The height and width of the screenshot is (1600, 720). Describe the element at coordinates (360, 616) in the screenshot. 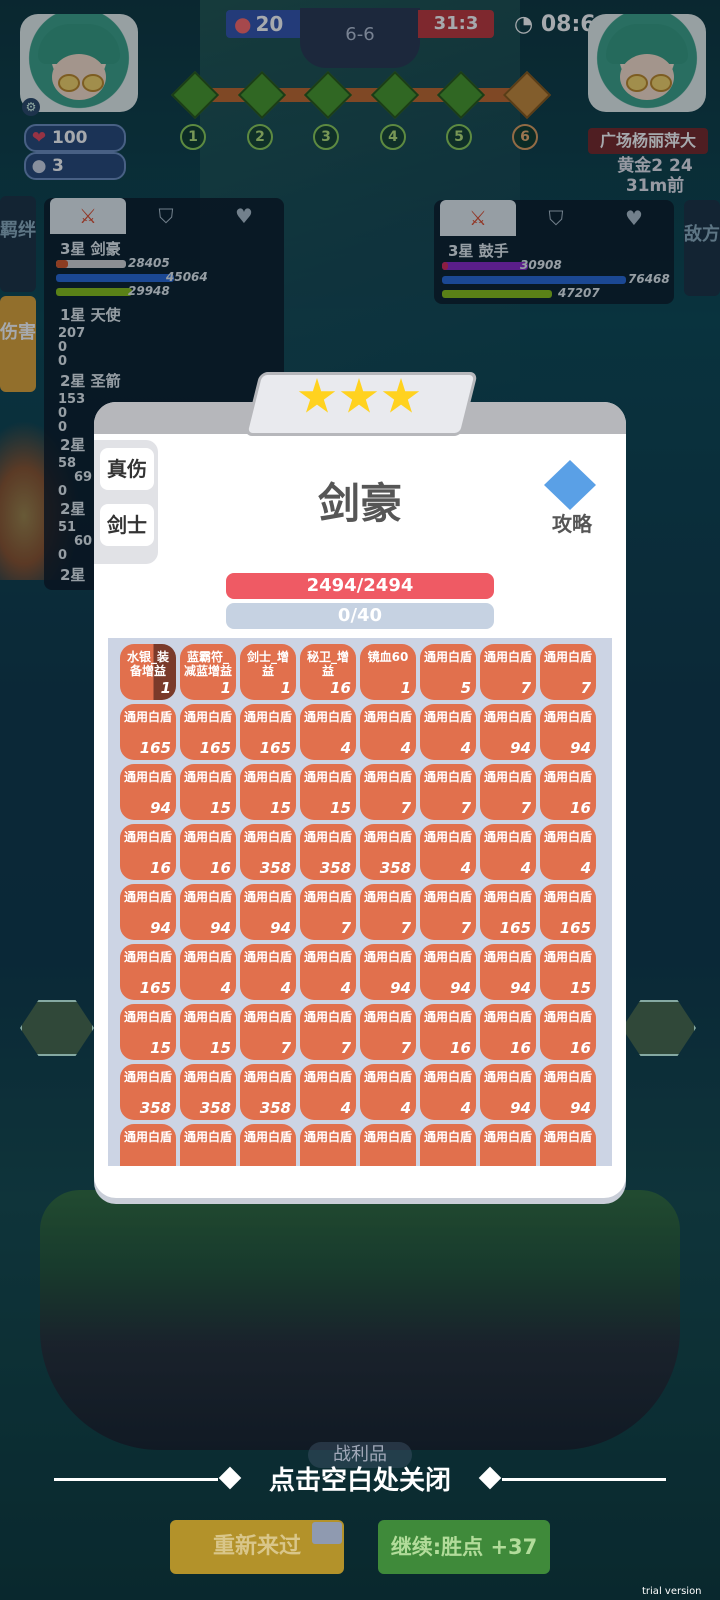

I see `mana-bar: 0/40` at that location.